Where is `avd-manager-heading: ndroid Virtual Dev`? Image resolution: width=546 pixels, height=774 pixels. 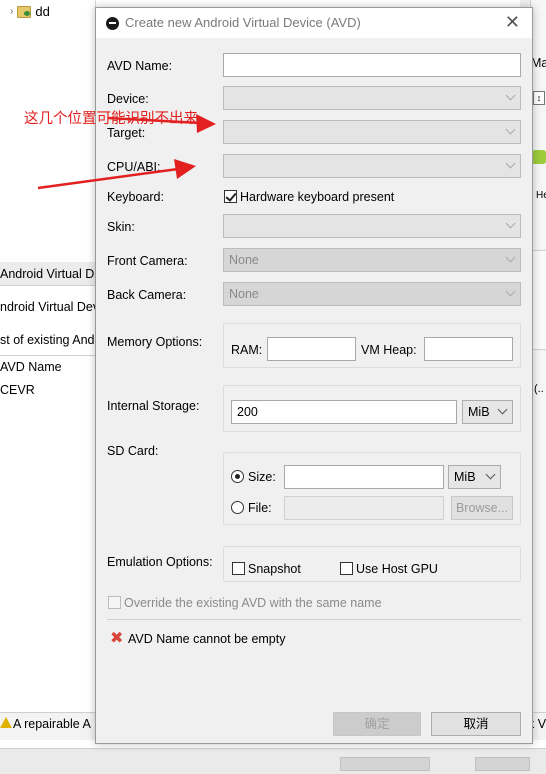
avd-manager-heading: ndroid Virtual Dev is located at coordinates (50, 307).